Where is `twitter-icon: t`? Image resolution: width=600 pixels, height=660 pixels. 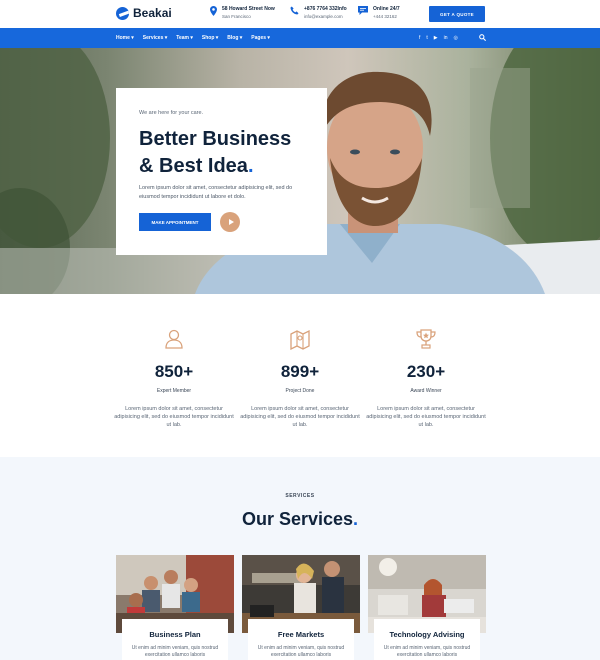 twitter-icon: t is located at coordinates (426, 38).